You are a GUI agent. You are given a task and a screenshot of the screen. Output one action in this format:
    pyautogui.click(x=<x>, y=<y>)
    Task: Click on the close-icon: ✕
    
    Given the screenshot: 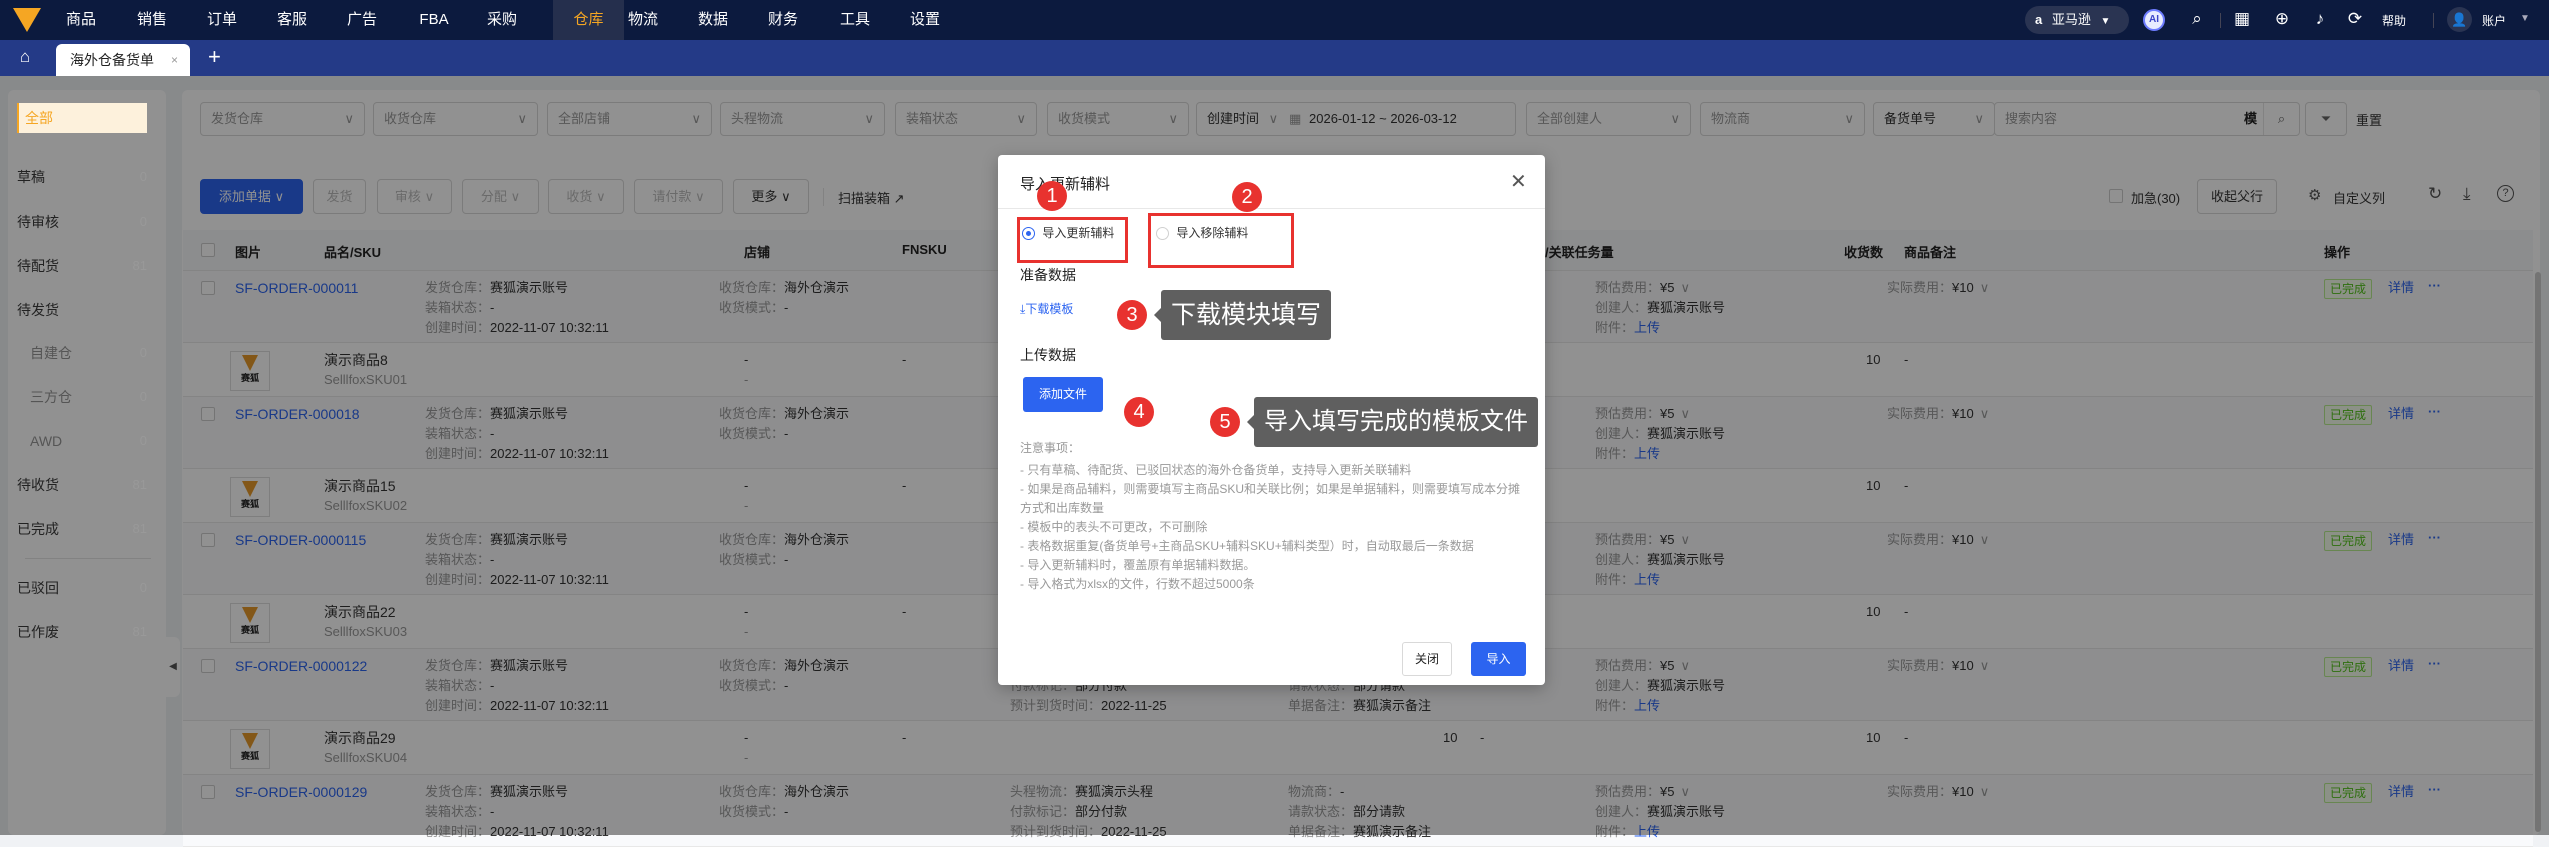 What is the action you would take?
    pyautogui.click(x=1518, y=181)
    